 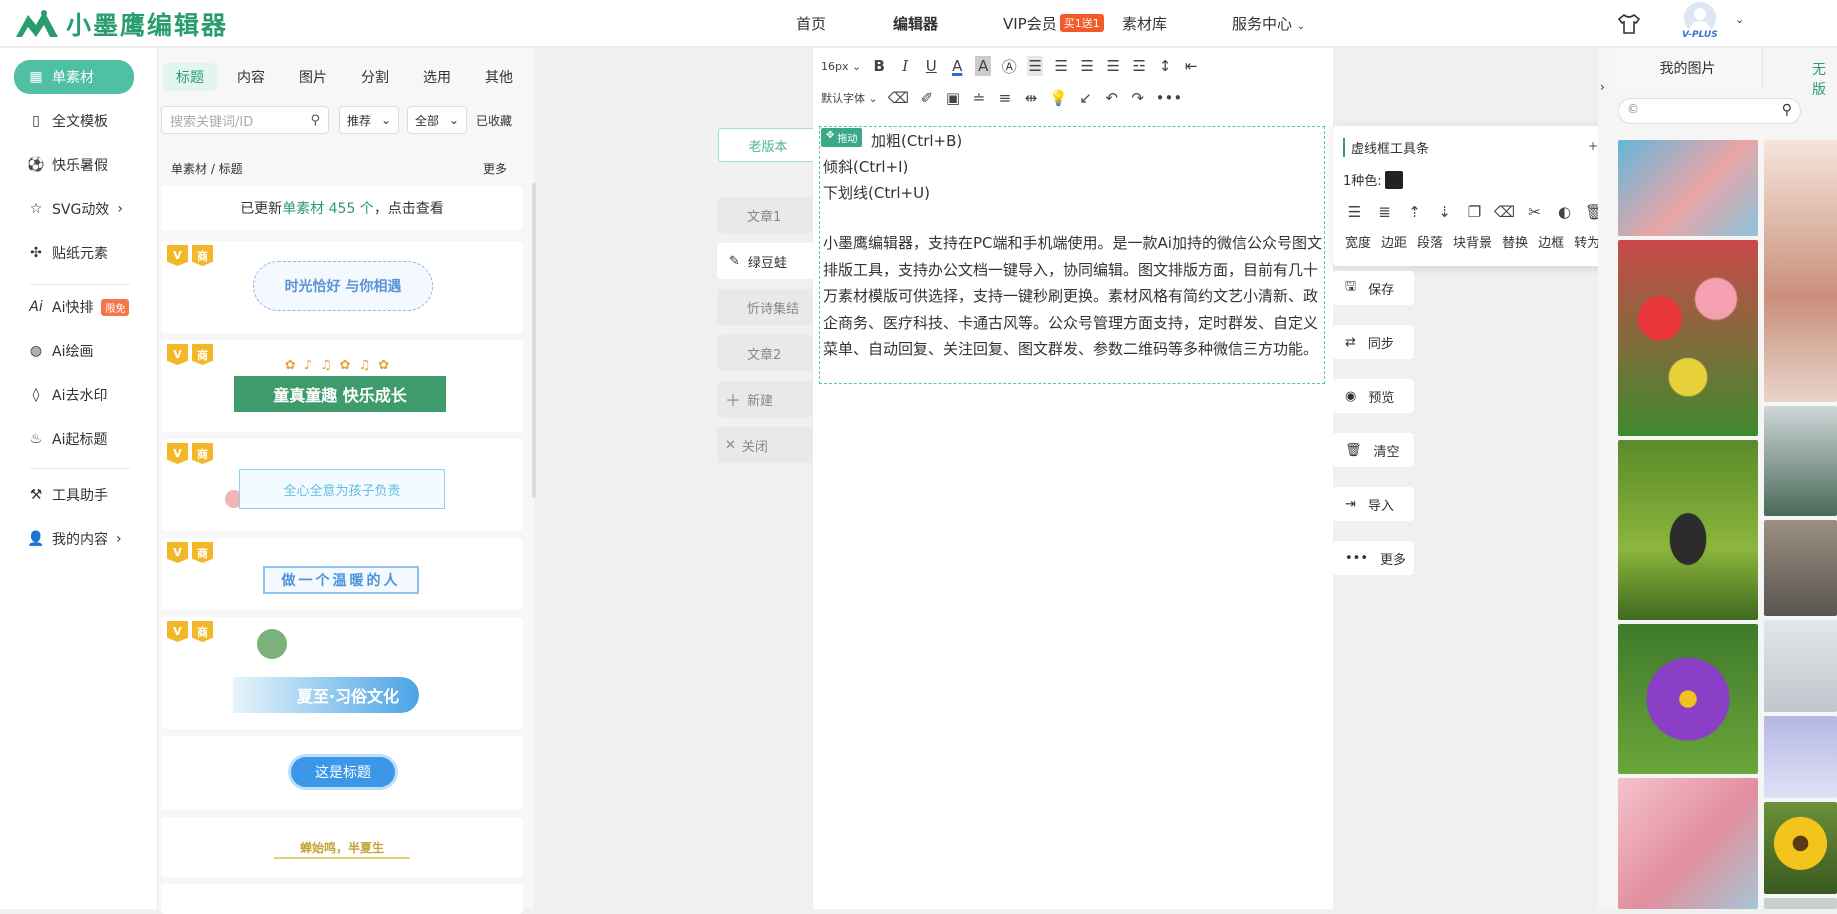 I want to click on contrast-icon: ◐, so click(x=1564, y=211).